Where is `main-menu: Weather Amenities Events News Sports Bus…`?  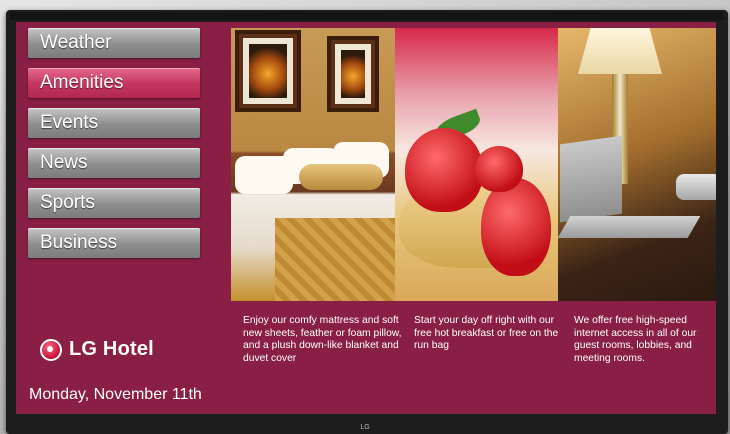 main-menu: Weather Amenities Events News Sports Bus… is located at coordinates (114, 148).